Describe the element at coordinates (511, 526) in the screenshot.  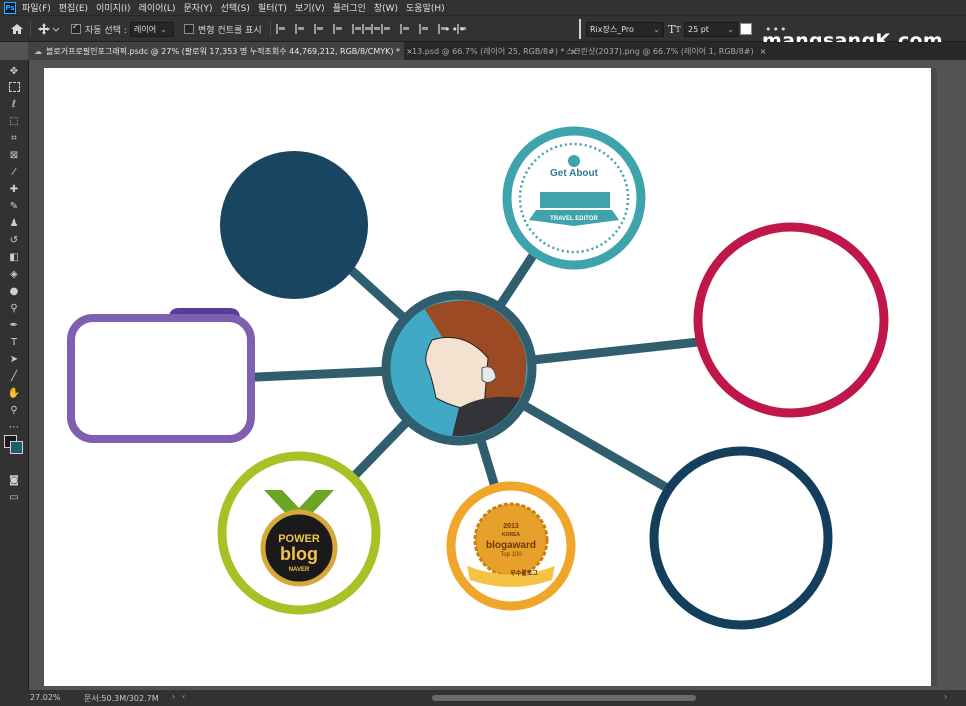
I see `award-year-text: 2013` at that location.